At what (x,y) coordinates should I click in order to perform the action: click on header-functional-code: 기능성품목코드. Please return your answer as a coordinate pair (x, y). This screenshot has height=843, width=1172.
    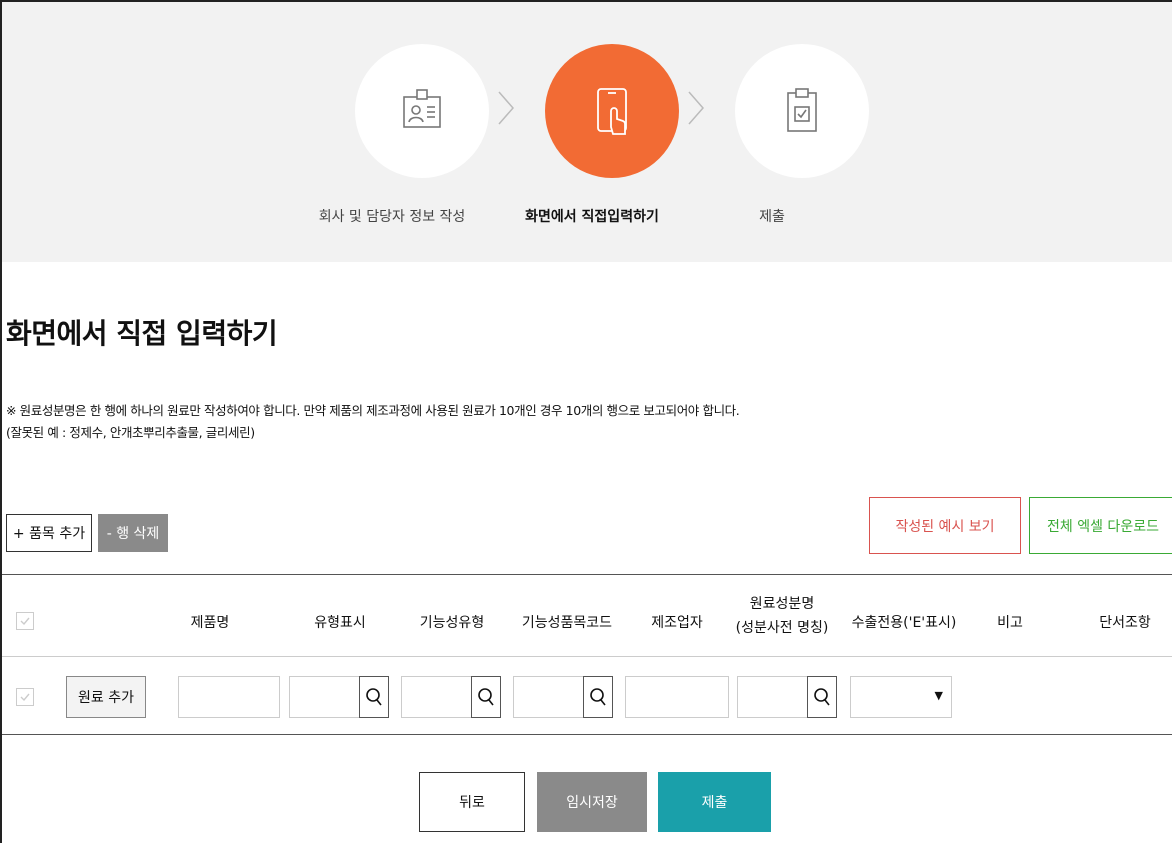
    Looking at the image, I should click on (567, 623).